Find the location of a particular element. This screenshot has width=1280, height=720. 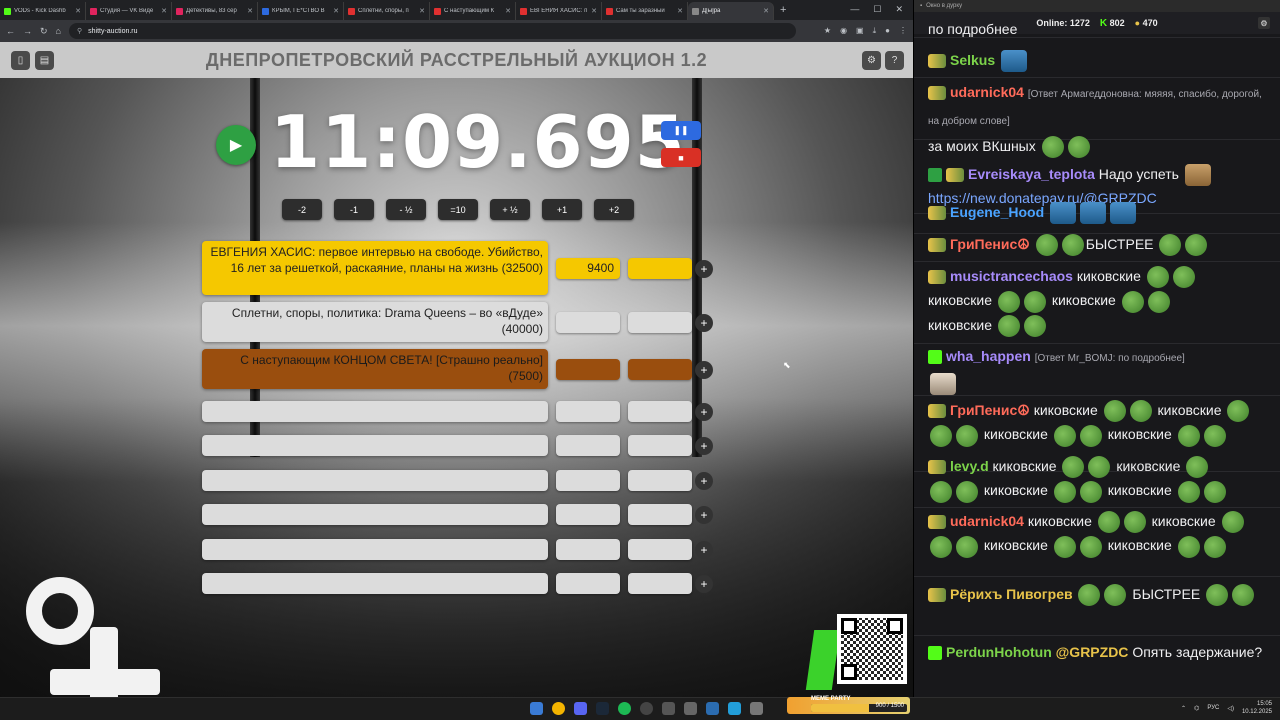

stop-button: ■ is located at coordinates (681, 157).